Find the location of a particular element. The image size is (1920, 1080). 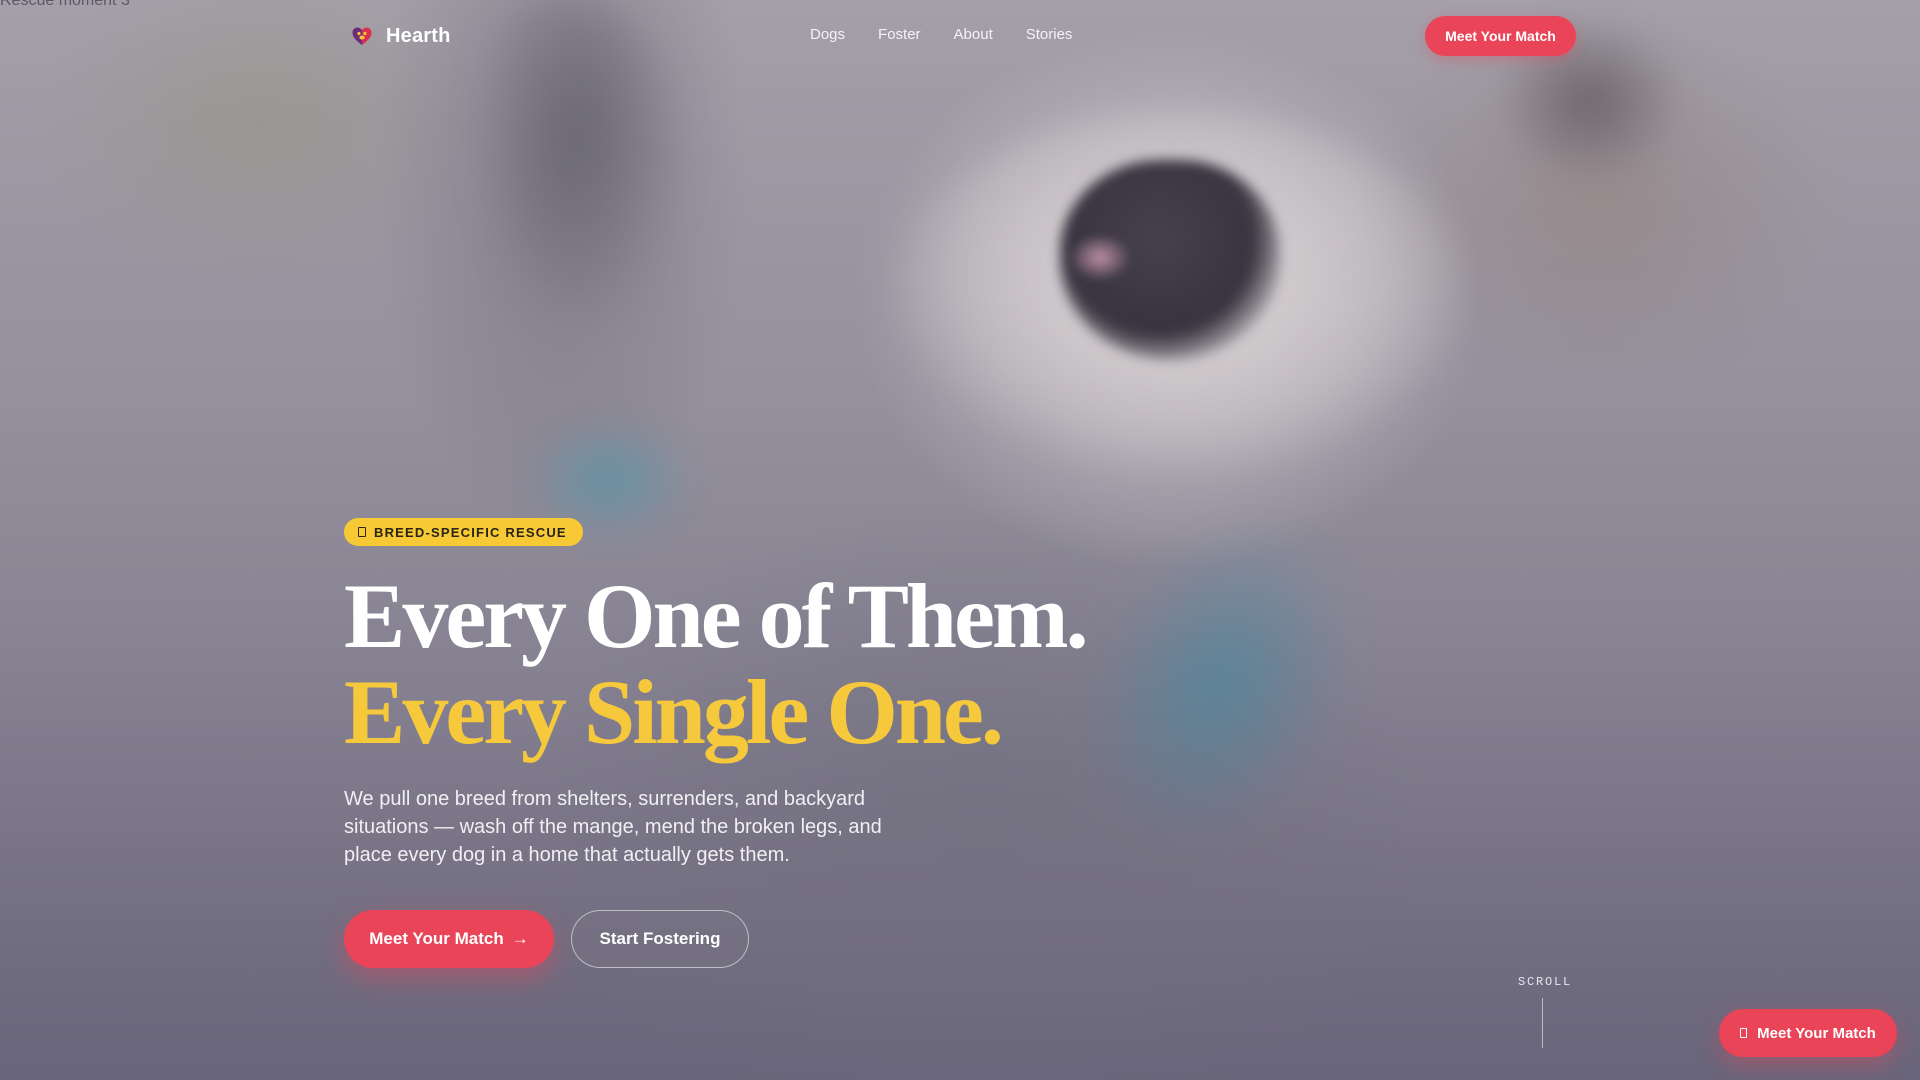

nav-link-dogs: Dogs is located at coordinates (827, 34).